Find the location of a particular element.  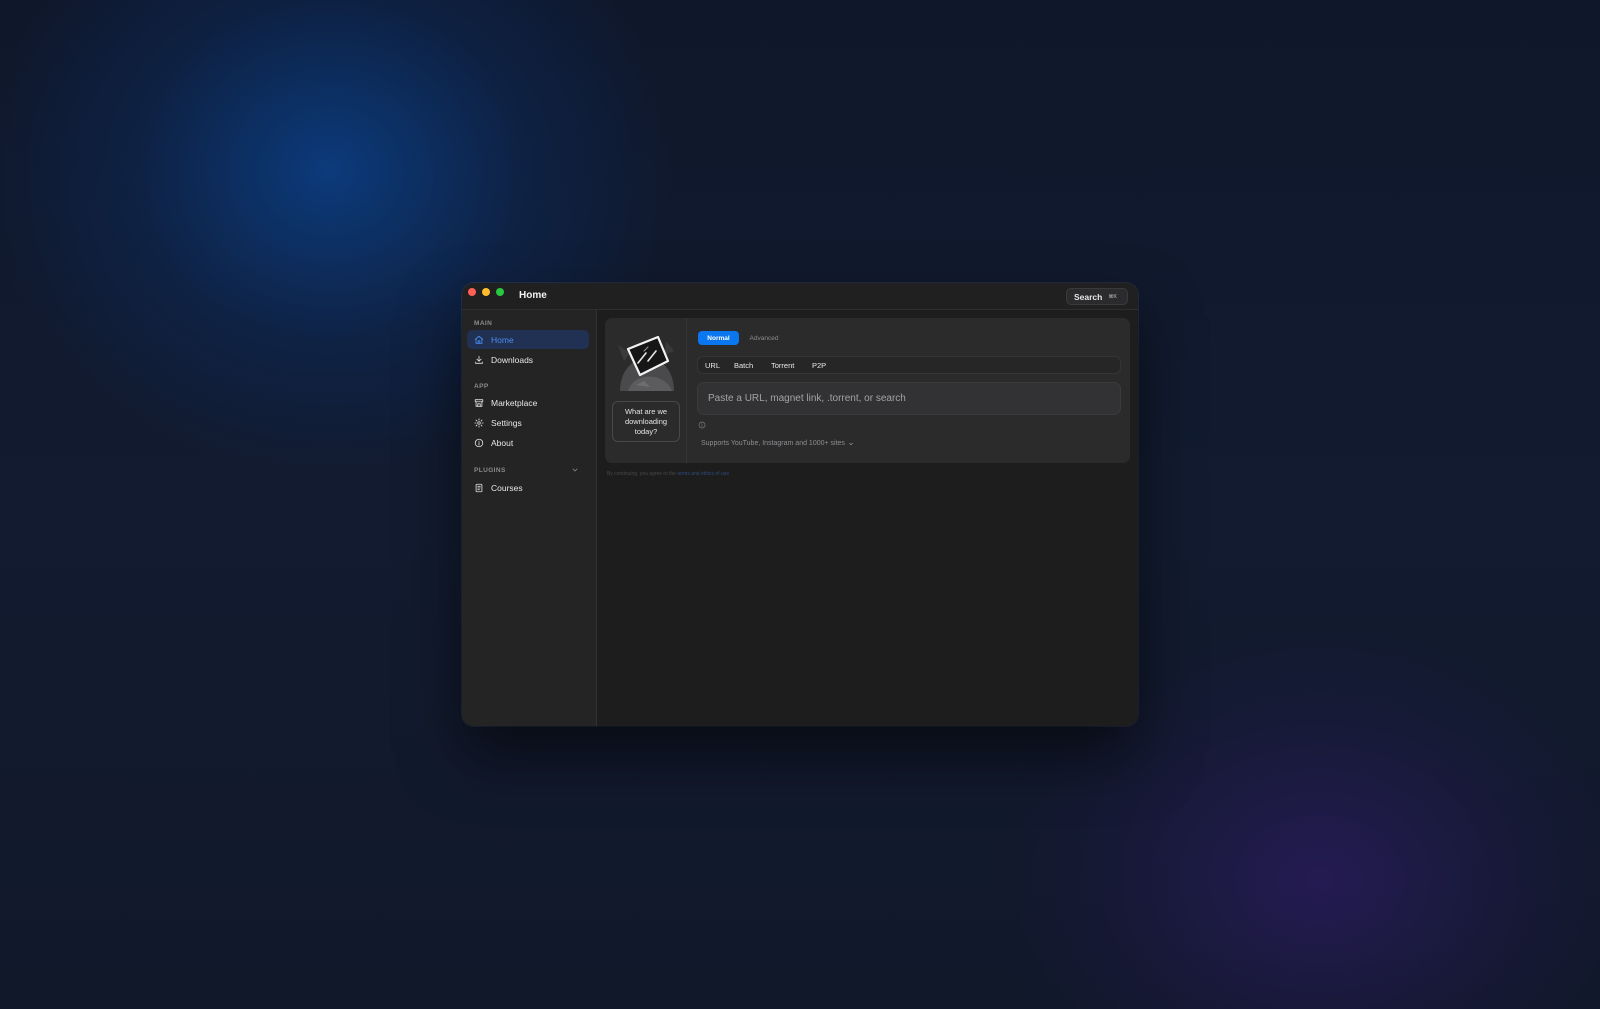

sidebar-item-label: Marketplace is located at coordinates (514, 402).